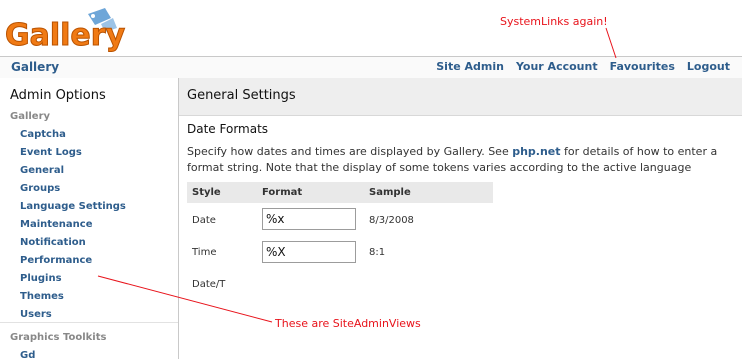 The height and width of the screenshot is (361, 742). What do you see at coordinates (340, 192) in the screenshot?
I see `table-header: Style Format Sample` at bounding box center [340, 192].